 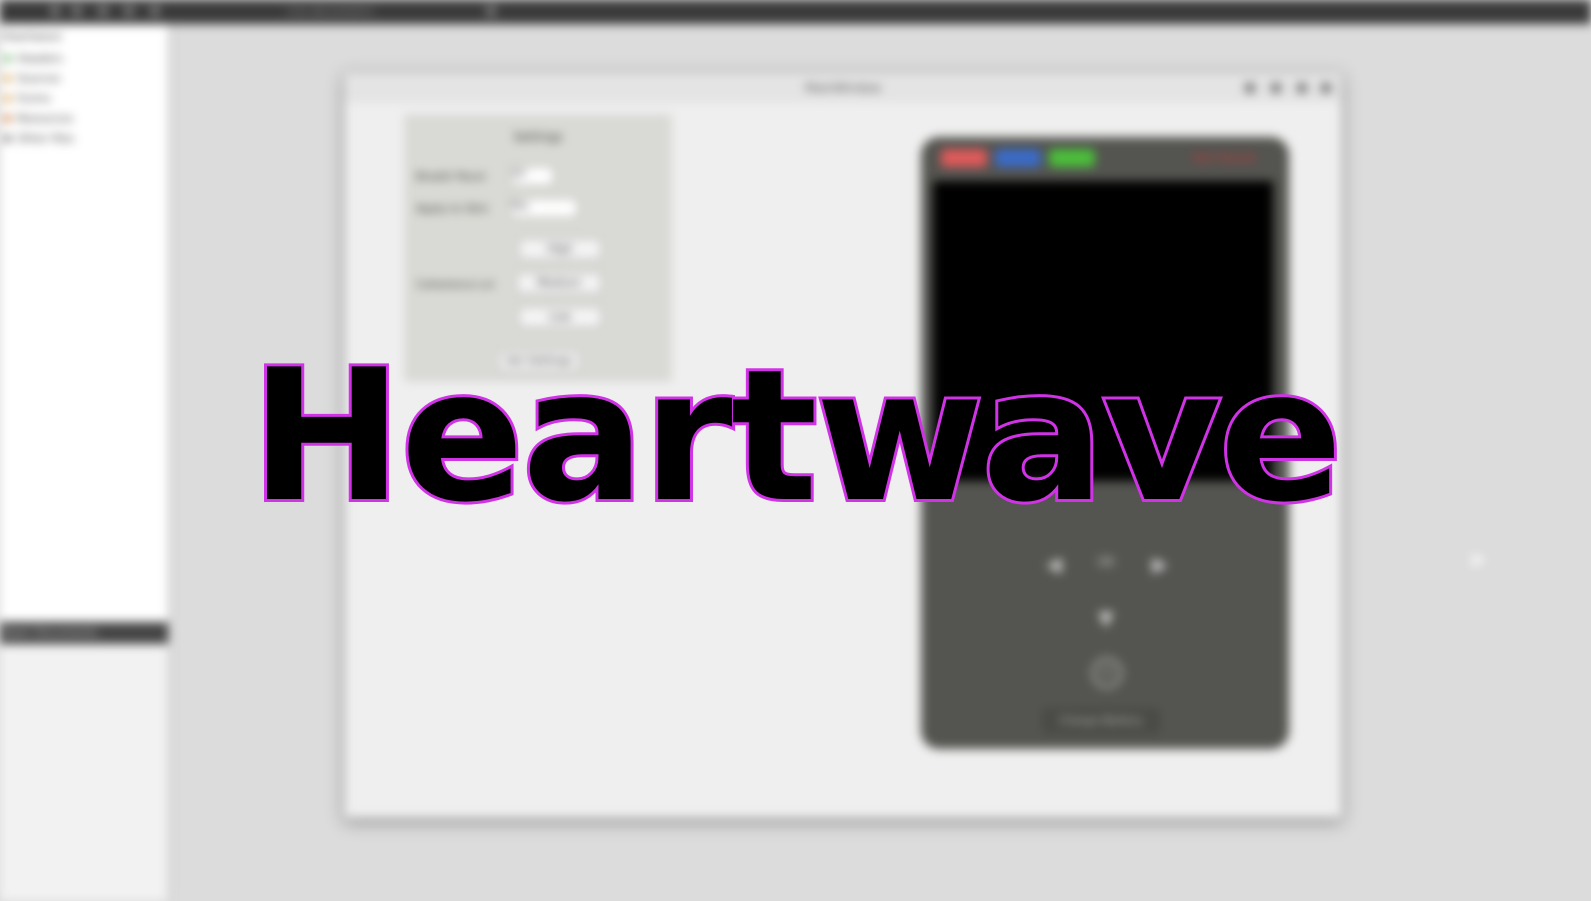 What do you see at coordinates (491, 11) in the screenshot?
I see `toolbar-close-icon` at bounding box center [491, 11].